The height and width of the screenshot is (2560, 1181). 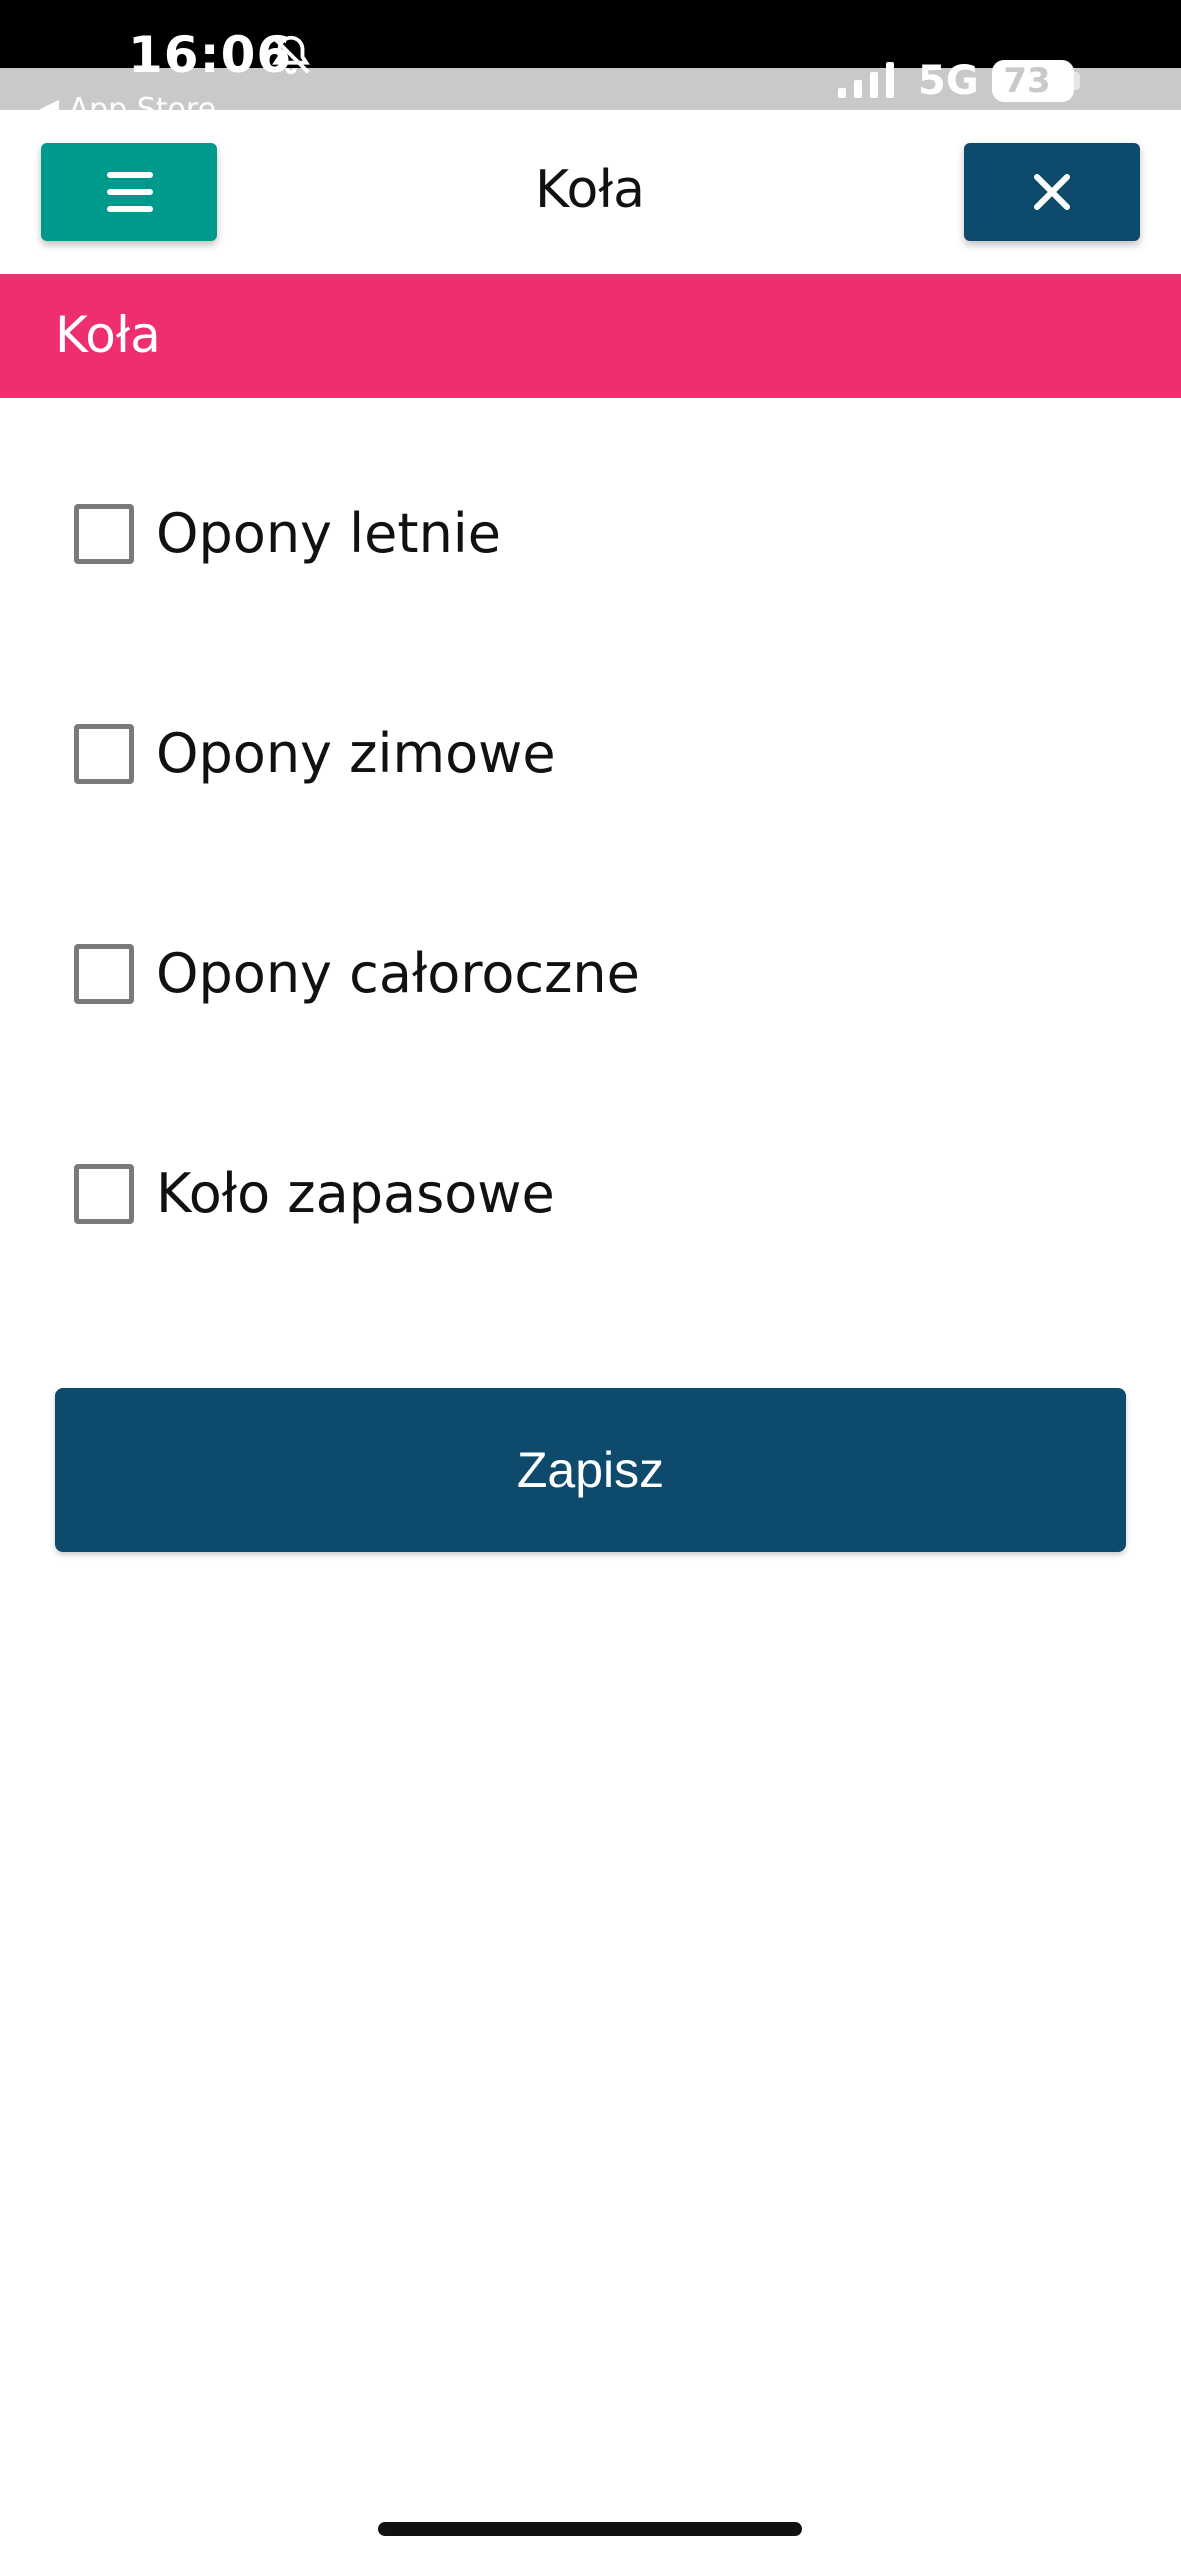 What do you see at coordinates (129, 192) in the screenshot?
I see `menu-button` at bounding box center [129, 192].